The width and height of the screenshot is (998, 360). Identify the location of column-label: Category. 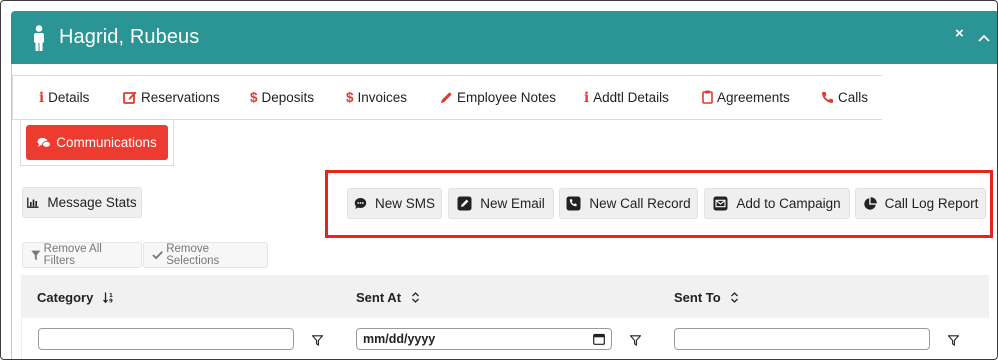
(65, 297).